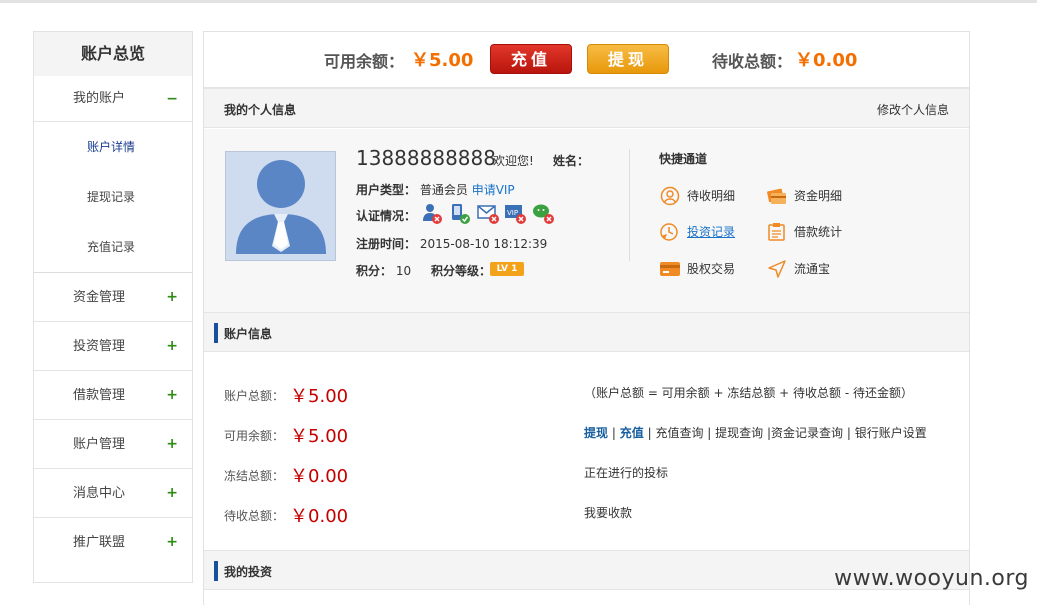 Image resolution: width=1037 pixels, height=605 pixels. I want to click on user-type-value: 普通会员, so click(443, 190).